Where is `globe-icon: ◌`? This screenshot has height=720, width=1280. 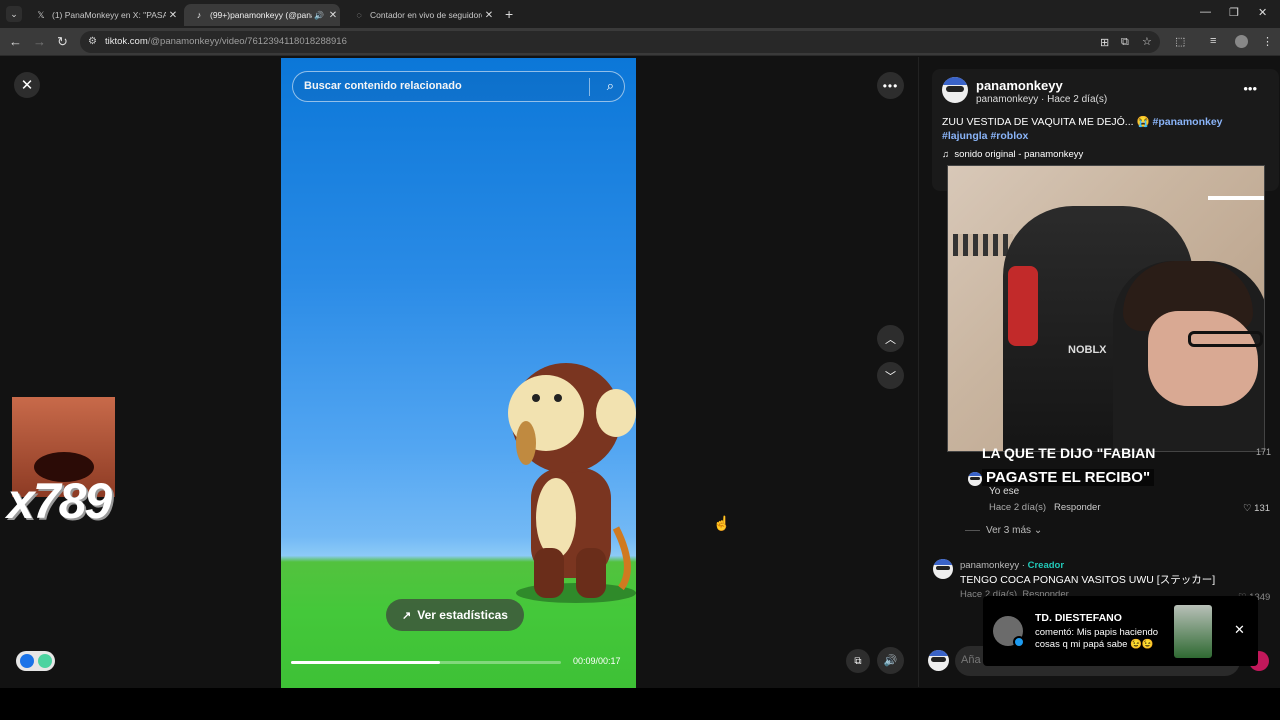 globe-icon: ◌ is located at coordinates (359, 15).